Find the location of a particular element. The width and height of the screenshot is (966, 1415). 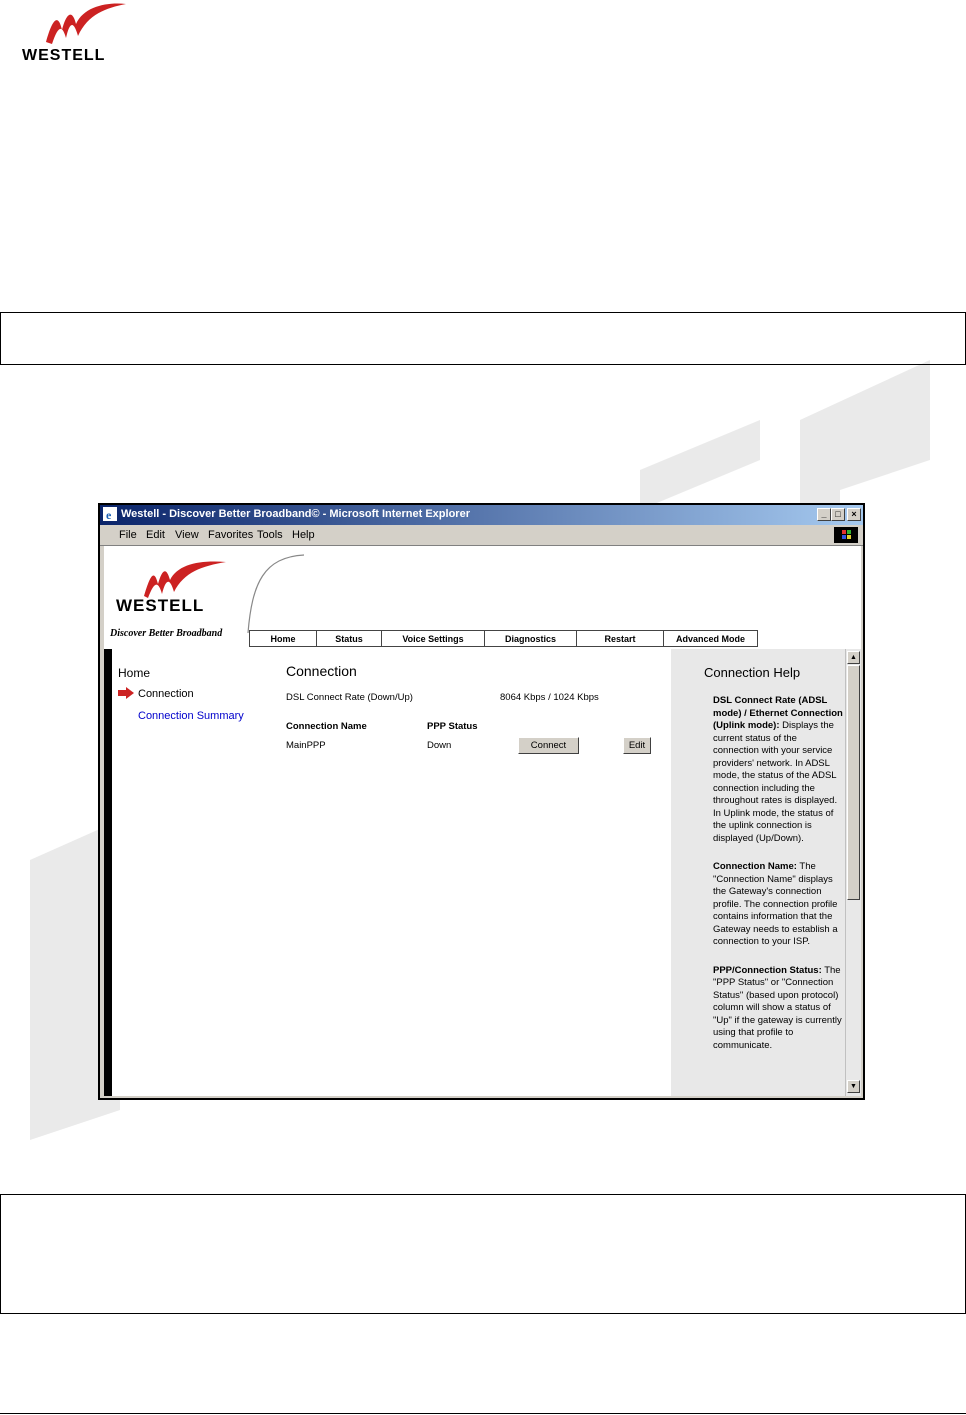

help-title: Connection Help is located at coordinates (752, 672).